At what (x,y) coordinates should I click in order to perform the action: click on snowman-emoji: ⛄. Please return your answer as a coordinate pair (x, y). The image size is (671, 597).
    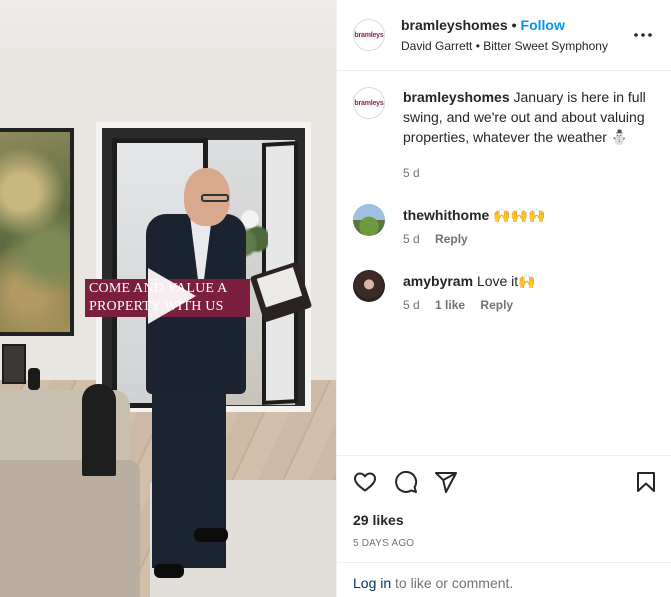
    Looking at the image, I should click on (619, 137).